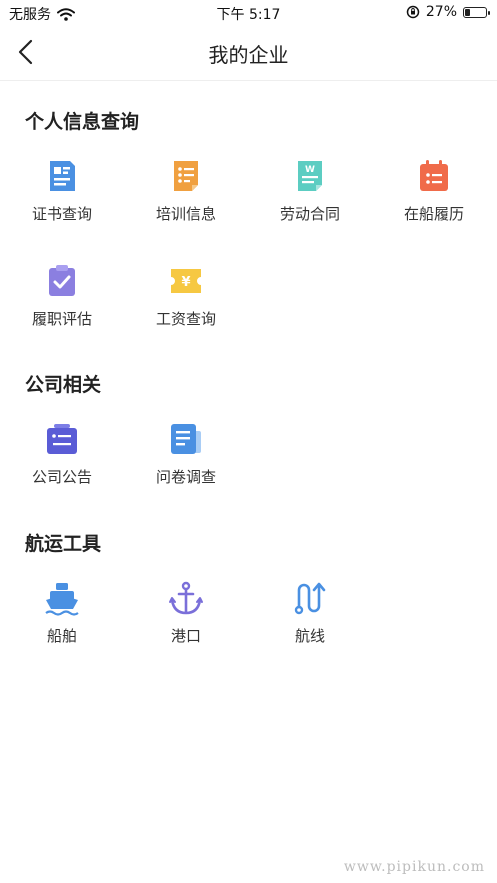 The image size is (497, 883). Describe the element at coordinates (62, 620) in the screenshot. I see `grid-item-ship: 船舶` at that location.